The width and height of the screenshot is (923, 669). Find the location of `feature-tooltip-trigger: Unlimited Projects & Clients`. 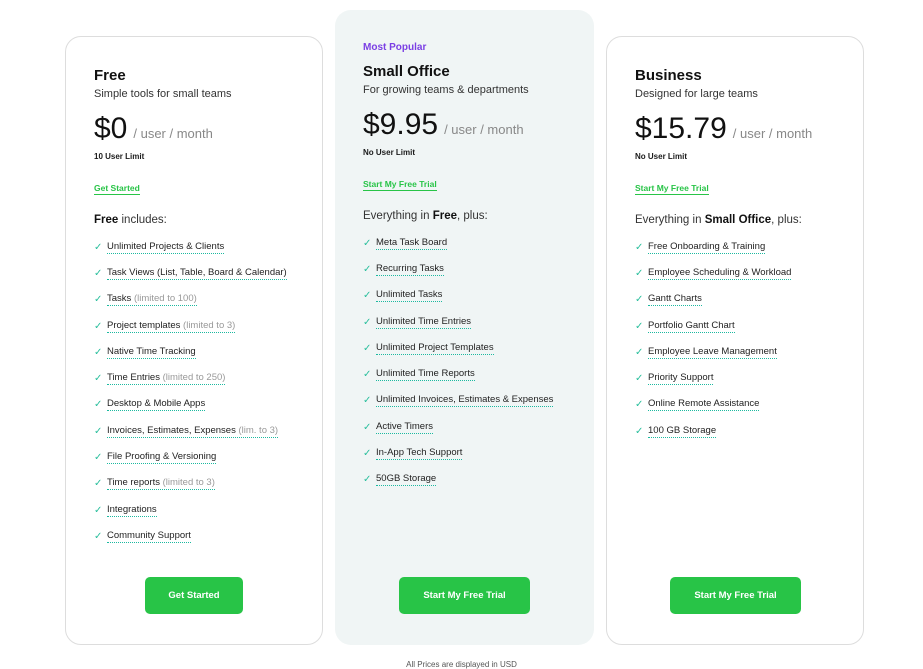

feature-tooltip-trigger: Unlimited Projects & Clients is located at coordinates (166, 247).